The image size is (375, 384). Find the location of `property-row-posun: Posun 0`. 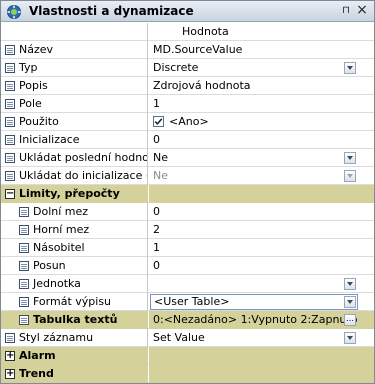

property-row-posun: Posun 0 is located at coordinates (187, 266).